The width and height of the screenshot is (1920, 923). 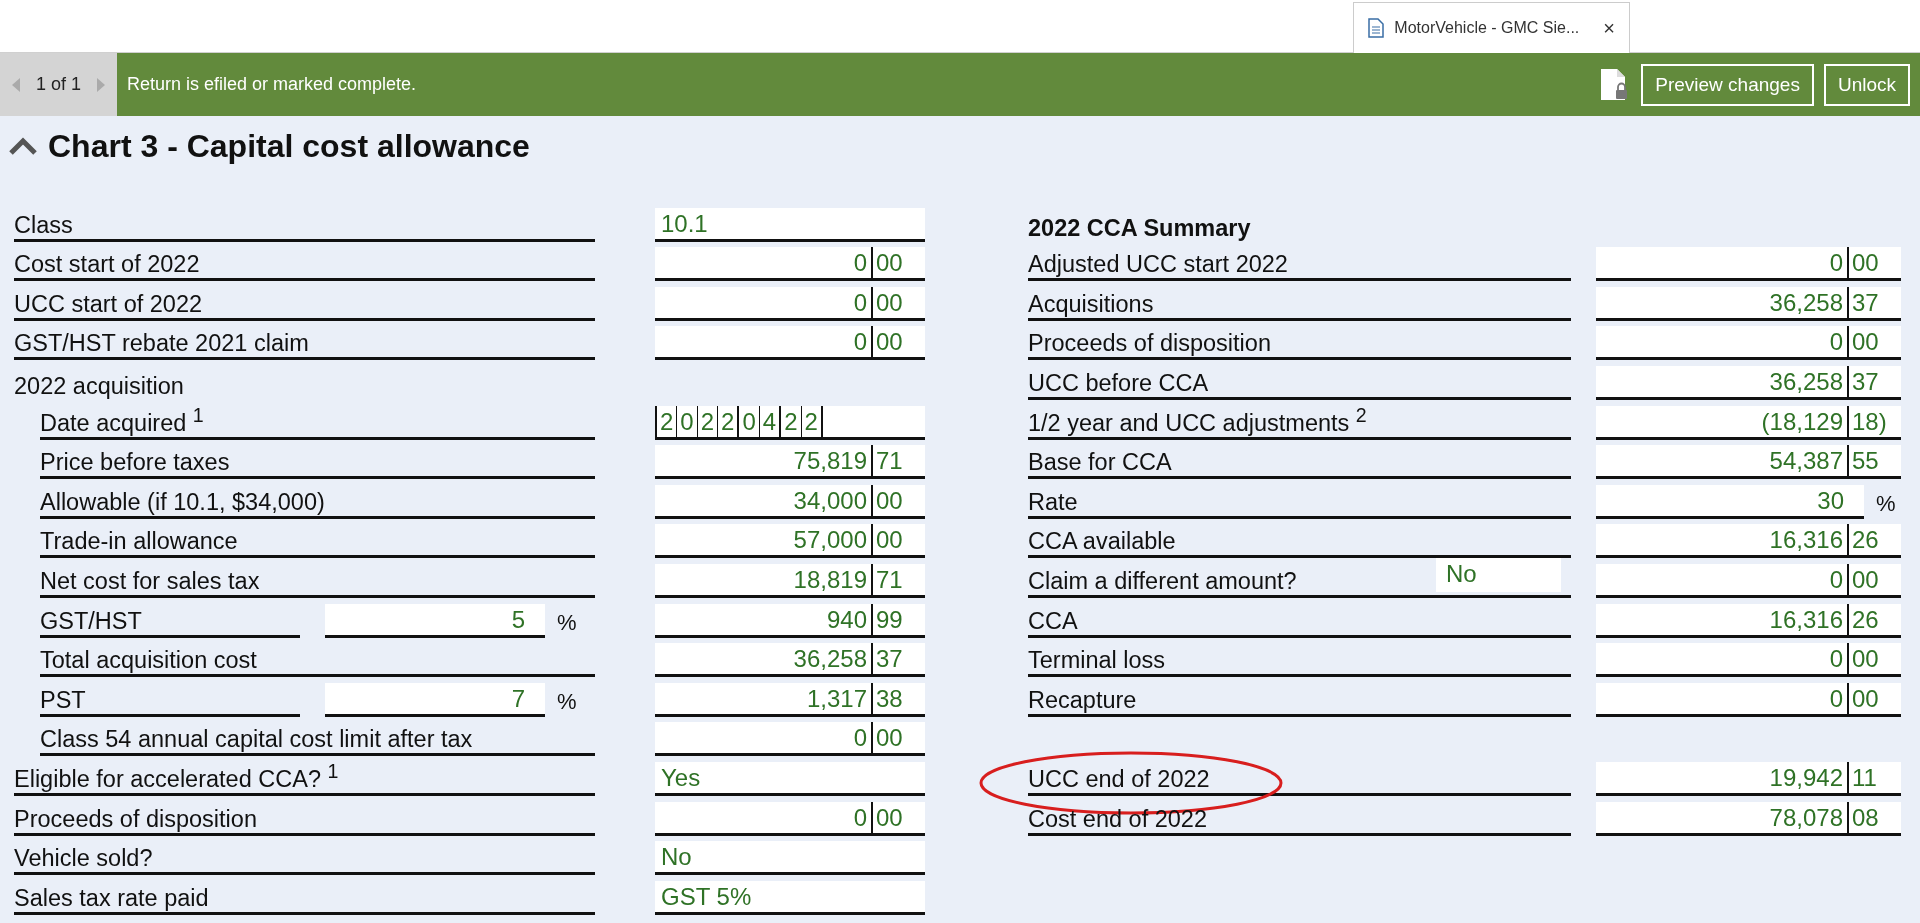 What do you see at coordinates (1299, 464) in the screenshot?
I see `field-label: Base for CCA` at bounding box center [1299, 464].